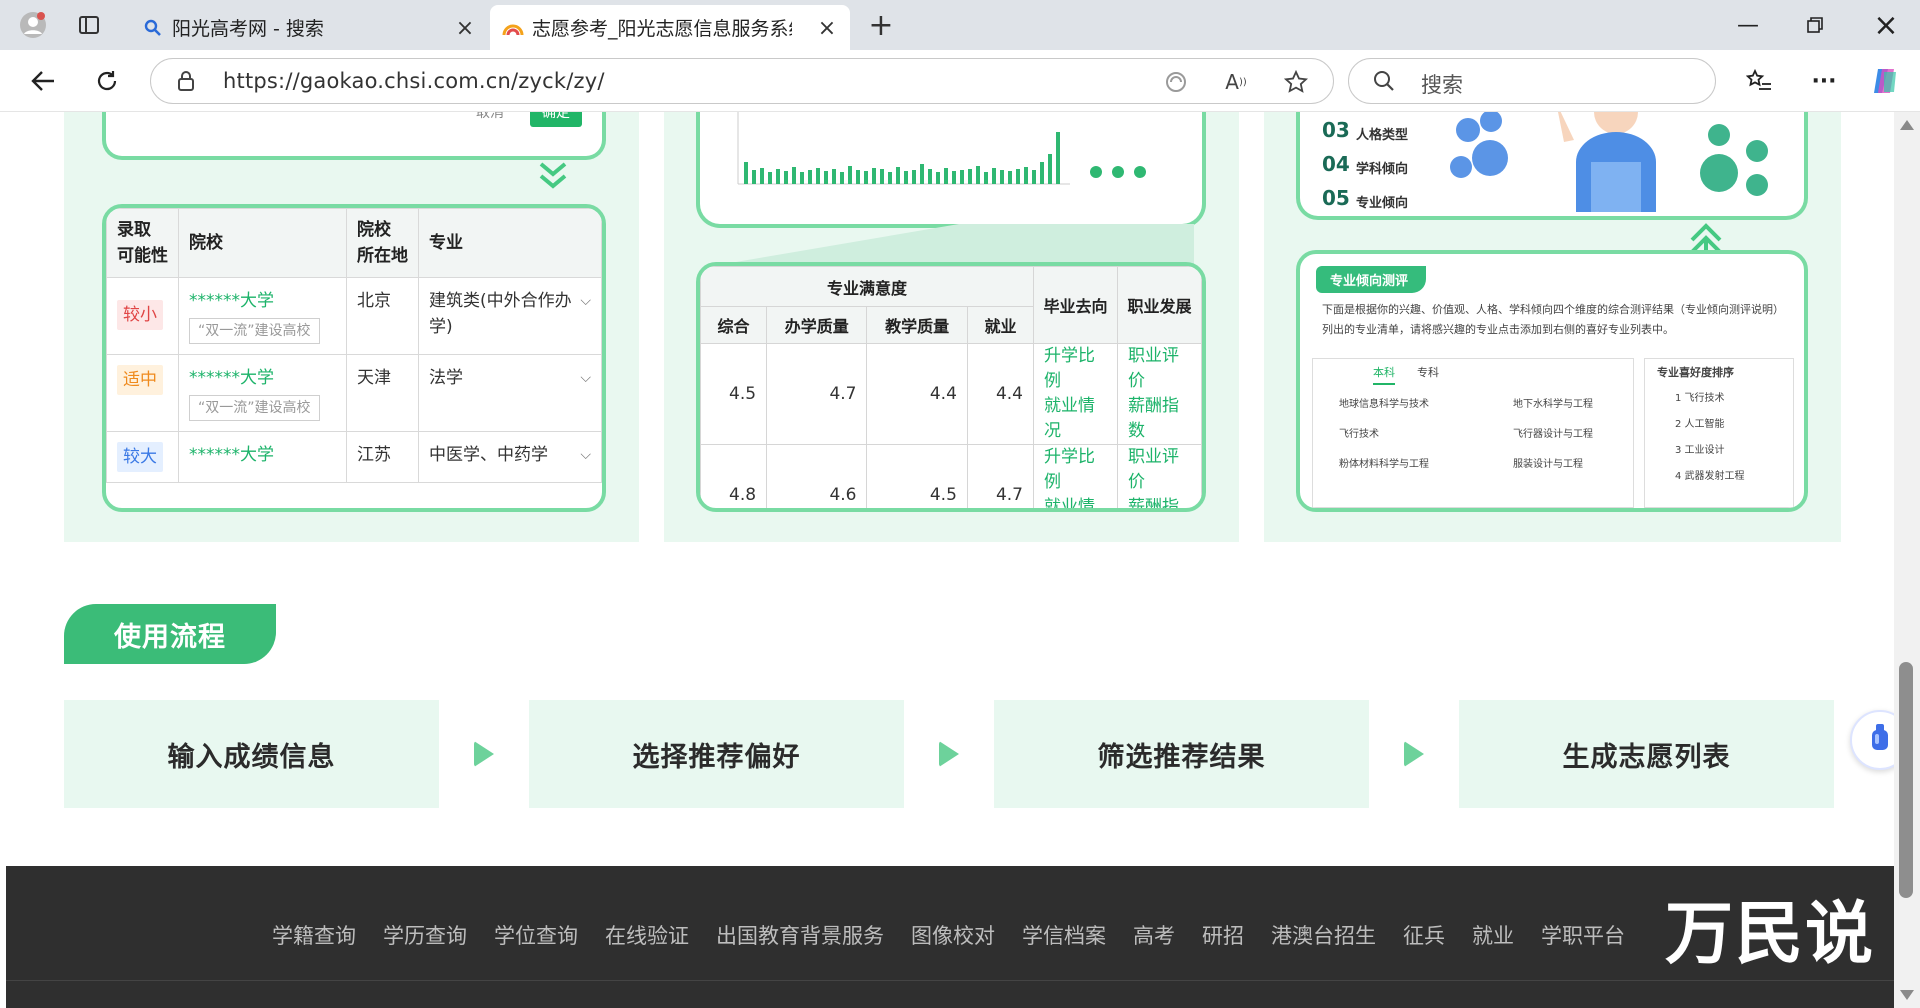 The height and width of the screenshot is (1008, 1920). What do you see at coordinates (1646, 754) in the screenshot?
I see `step-generate-list: 生成志愿列表` at bounding box center [1646, 754].